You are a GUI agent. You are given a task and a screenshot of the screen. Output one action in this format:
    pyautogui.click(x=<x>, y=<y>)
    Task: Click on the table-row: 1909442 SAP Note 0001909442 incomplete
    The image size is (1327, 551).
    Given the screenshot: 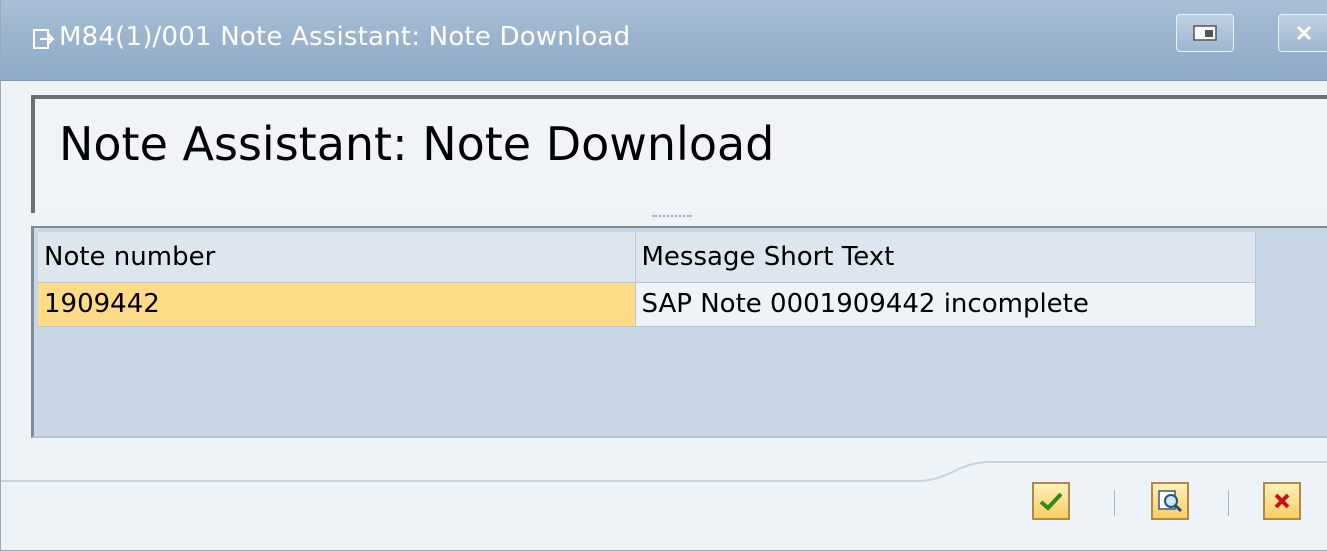 What is the action you would take?
    pyautogui.click(x=647, y=304)
    